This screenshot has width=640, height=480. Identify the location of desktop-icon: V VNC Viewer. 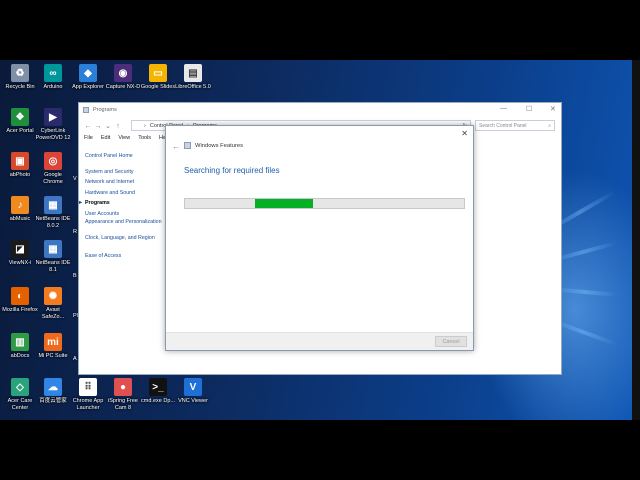
(193, 391).